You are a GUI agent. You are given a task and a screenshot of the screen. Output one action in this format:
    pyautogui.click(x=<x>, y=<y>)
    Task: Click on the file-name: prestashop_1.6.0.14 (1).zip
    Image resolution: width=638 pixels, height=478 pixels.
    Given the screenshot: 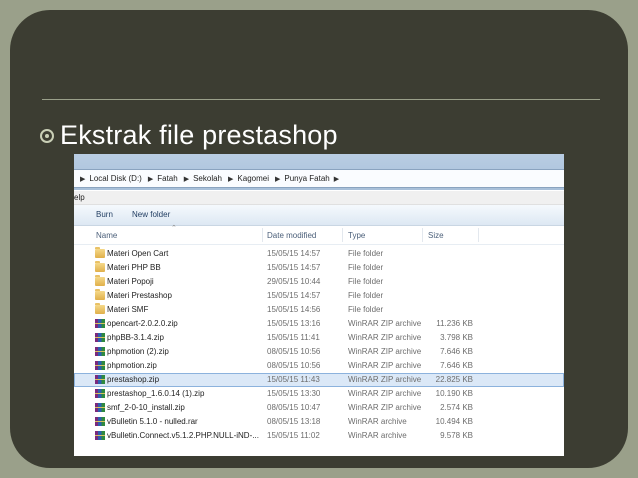 What is the action you would take?
    pyautogui.click(x=156, y=393)
    